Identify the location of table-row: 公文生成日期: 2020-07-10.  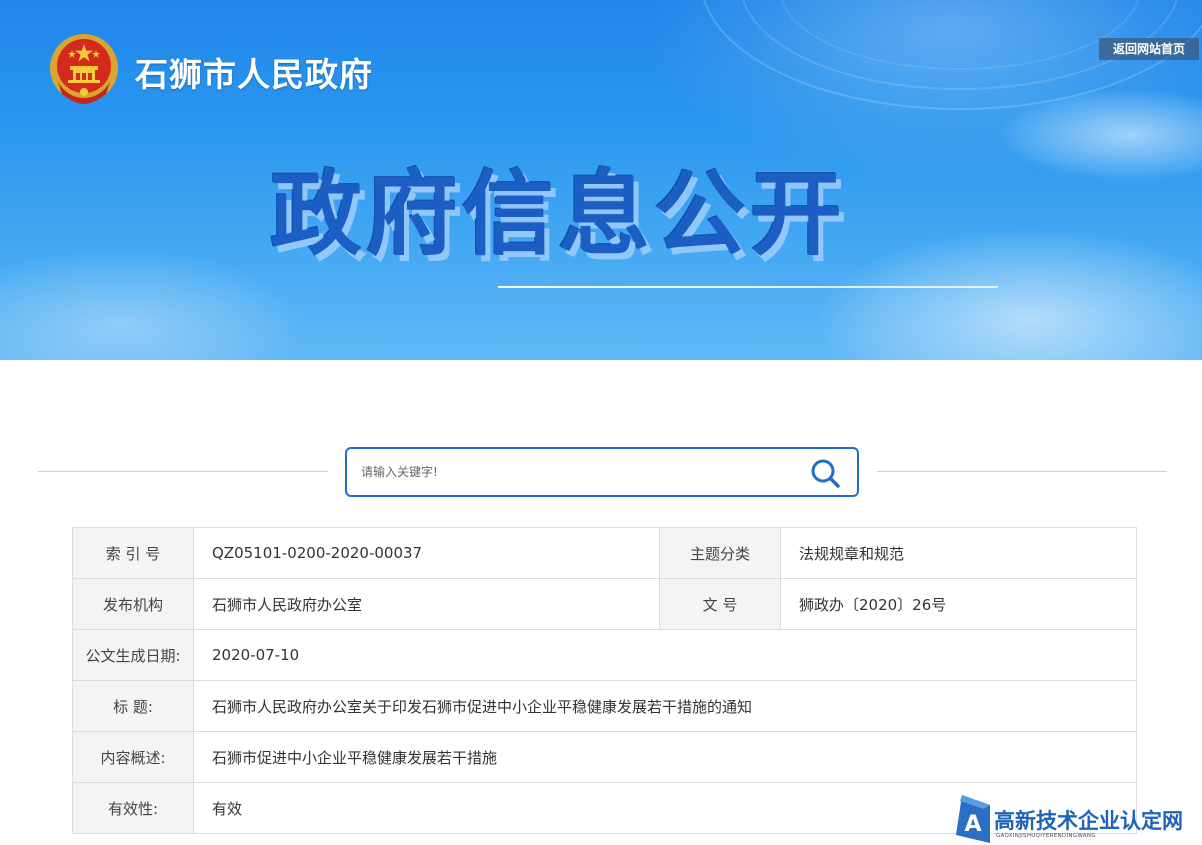
(604, 655).